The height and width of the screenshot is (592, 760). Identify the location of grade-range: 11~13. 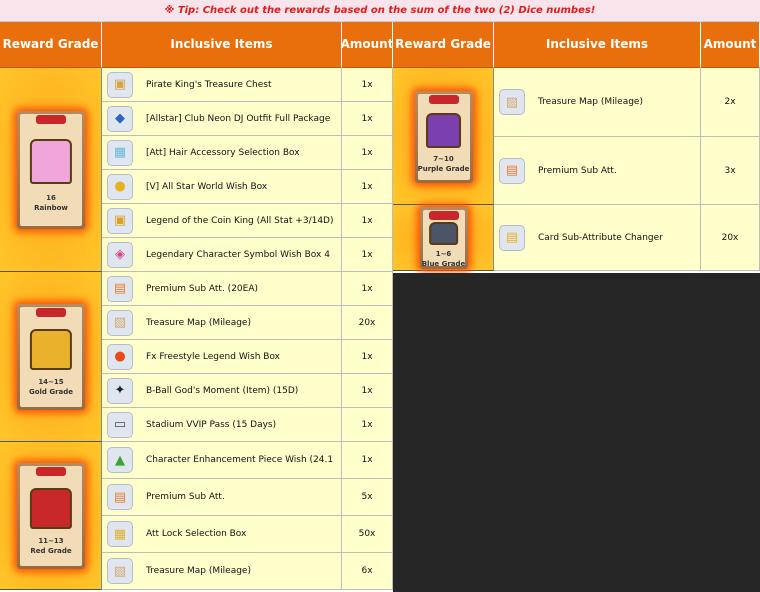
(51, 541).